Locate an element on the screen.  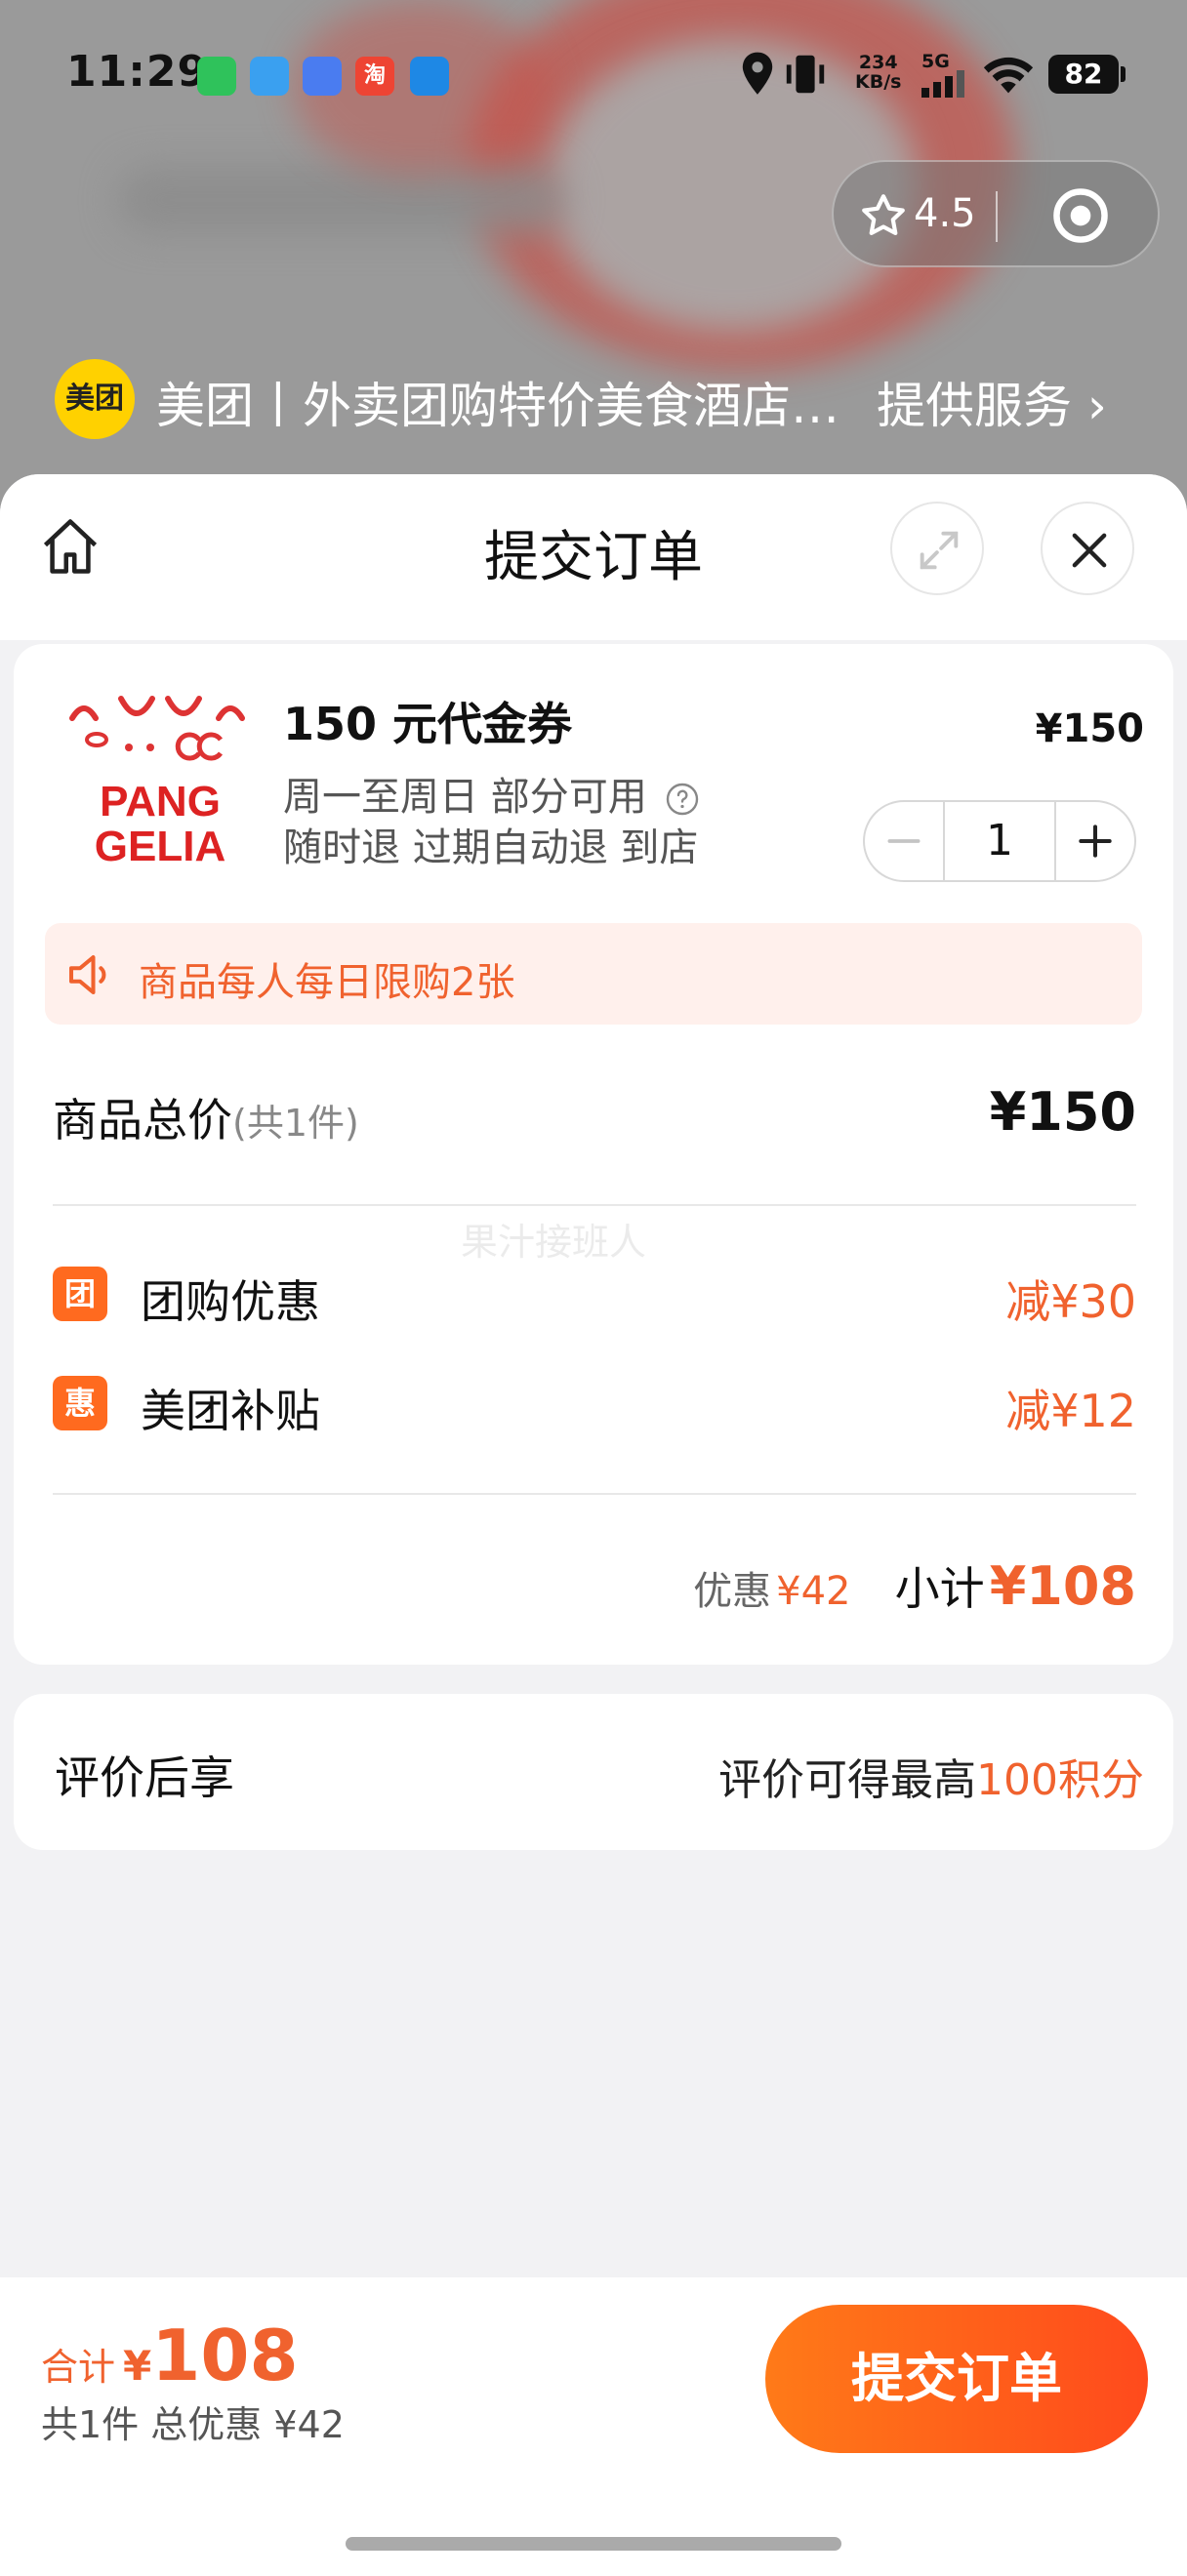
purchase-limit-notice: 商品每人每日限购2张 is located at coordinates (593, 974).